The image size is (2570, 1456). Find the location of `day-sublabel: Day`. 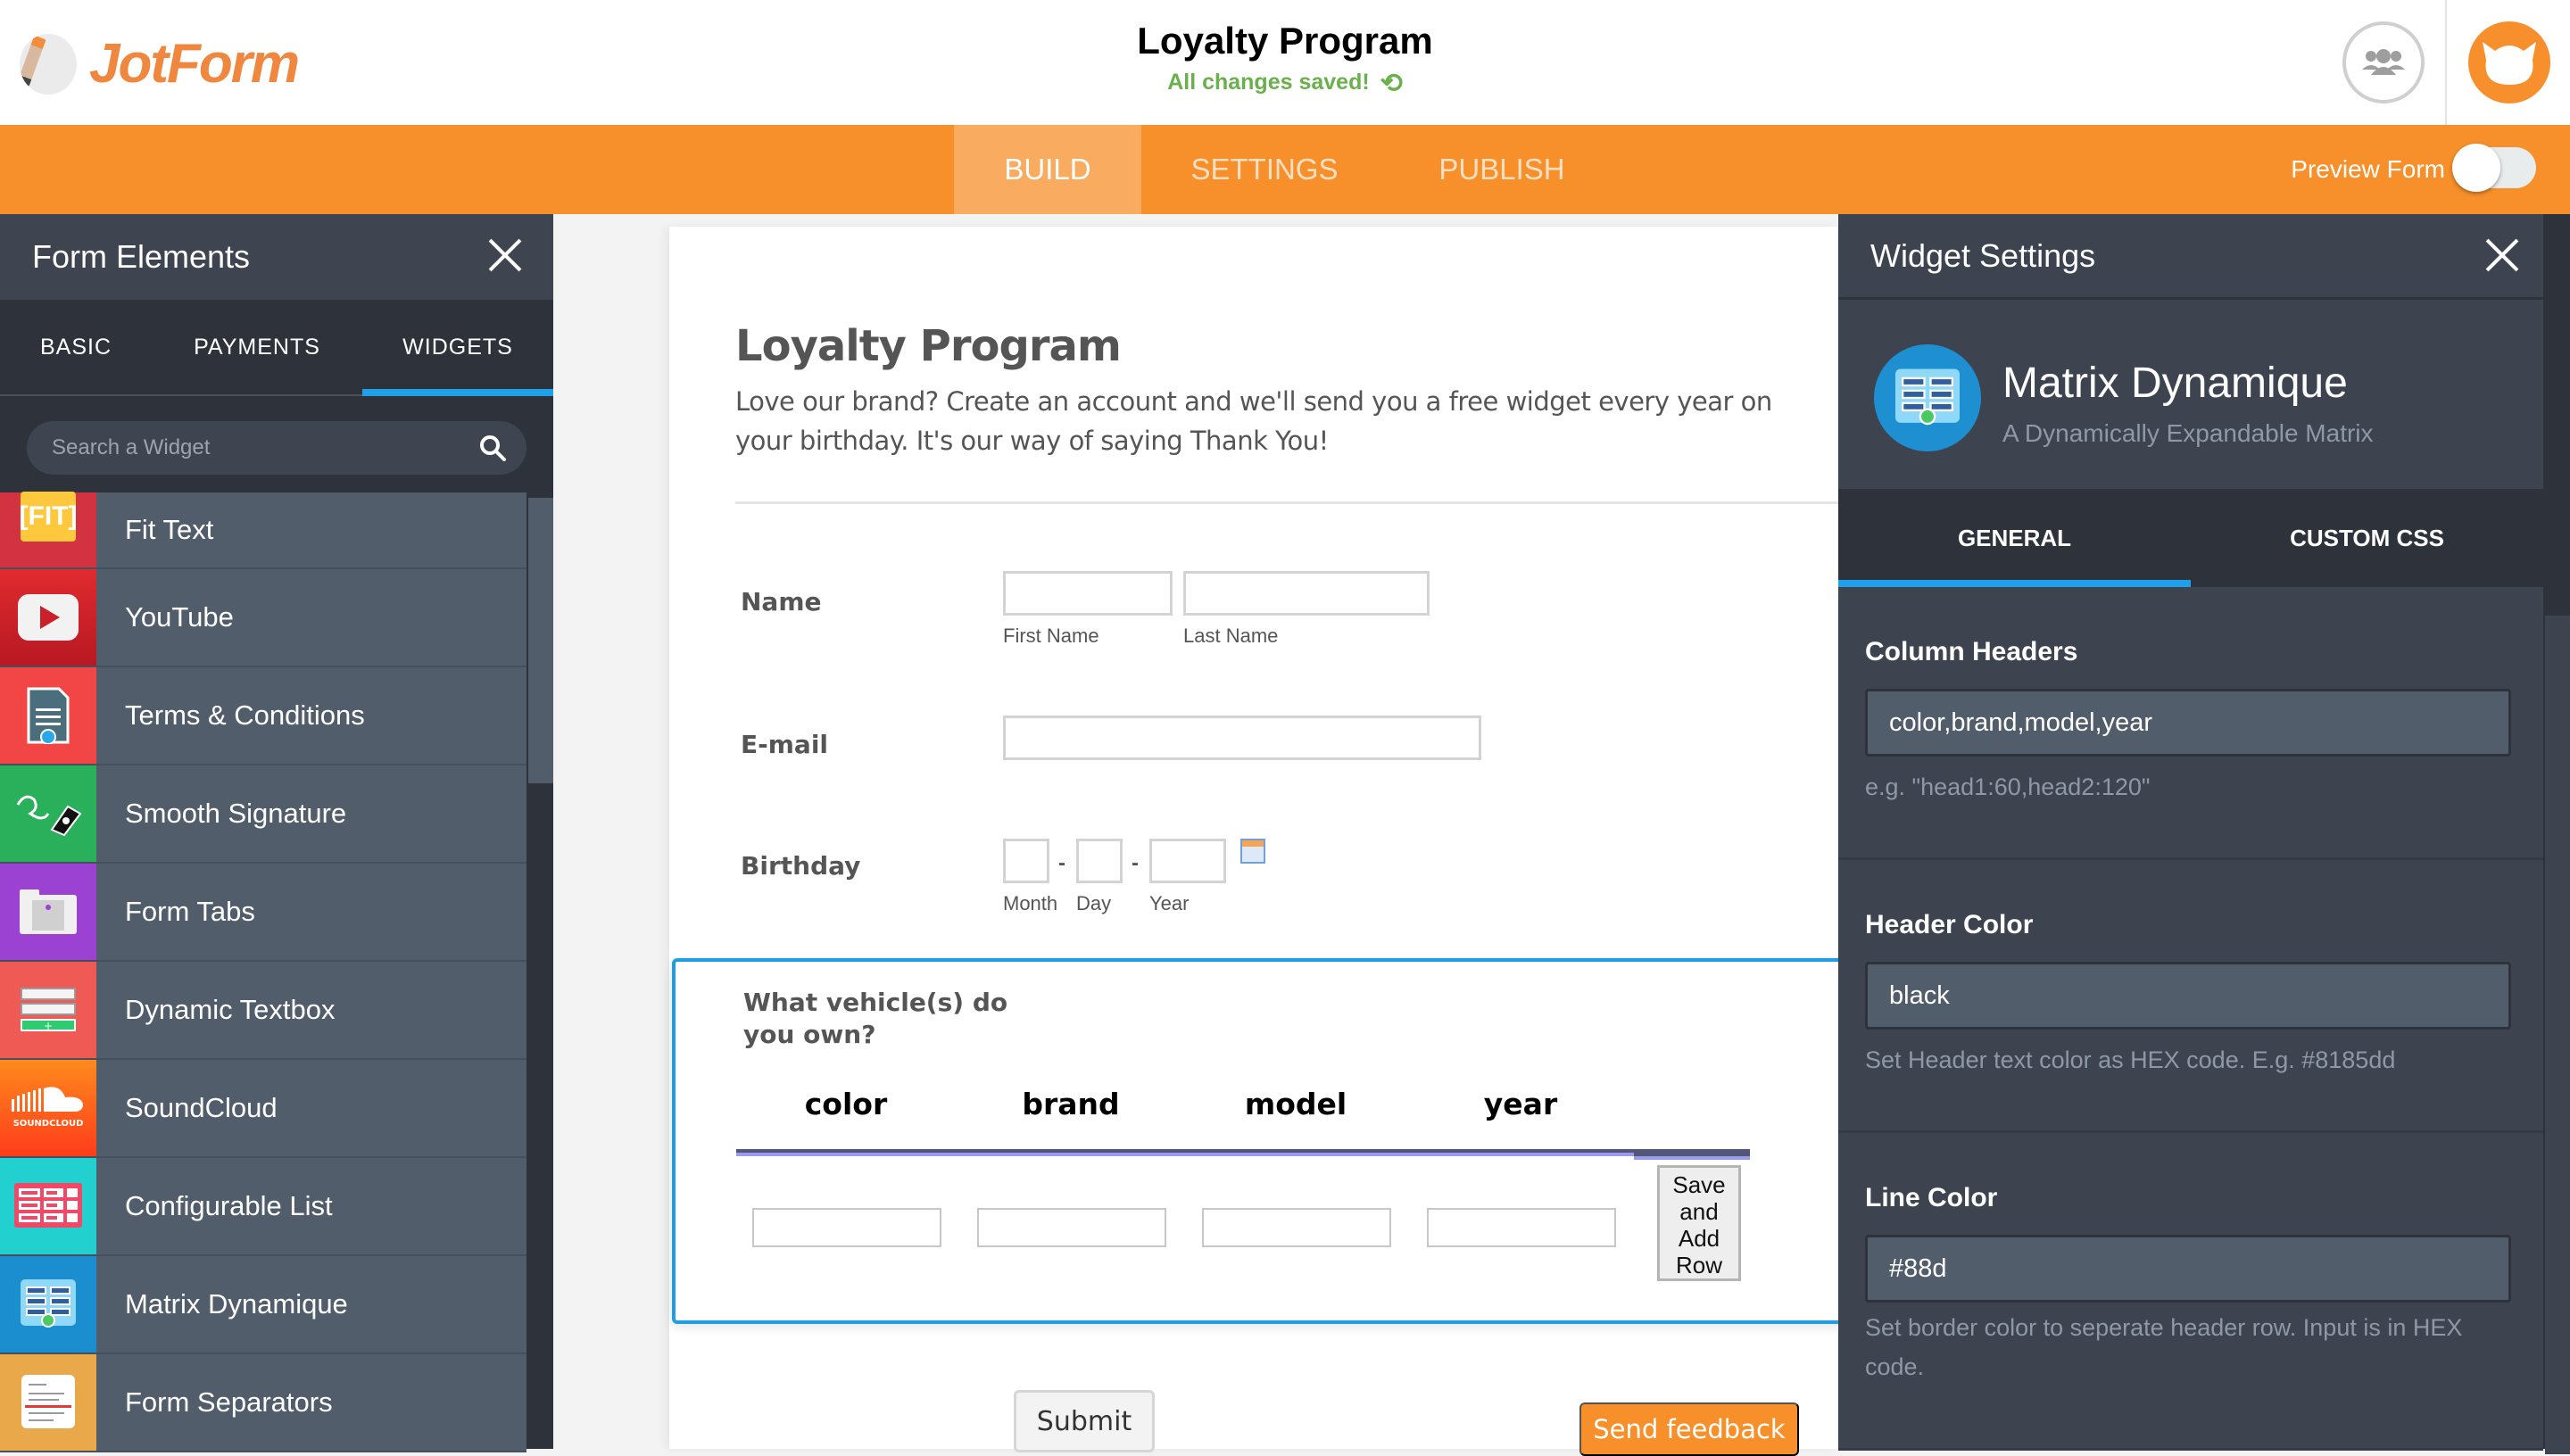

day-sublabel: Day is located at coordinates (1094, 903).